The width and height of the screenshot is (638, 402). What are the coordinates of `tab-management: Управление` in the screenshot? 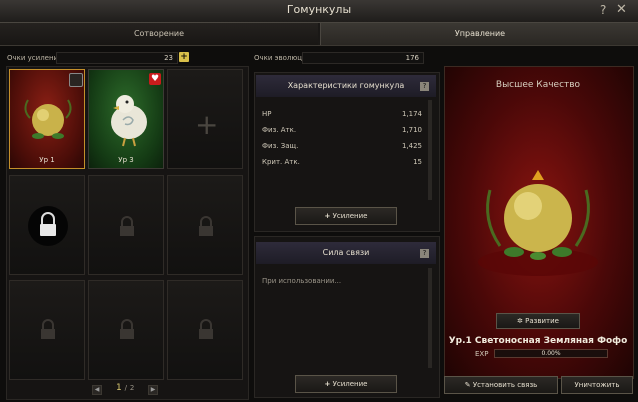 It's located at (479, 34).